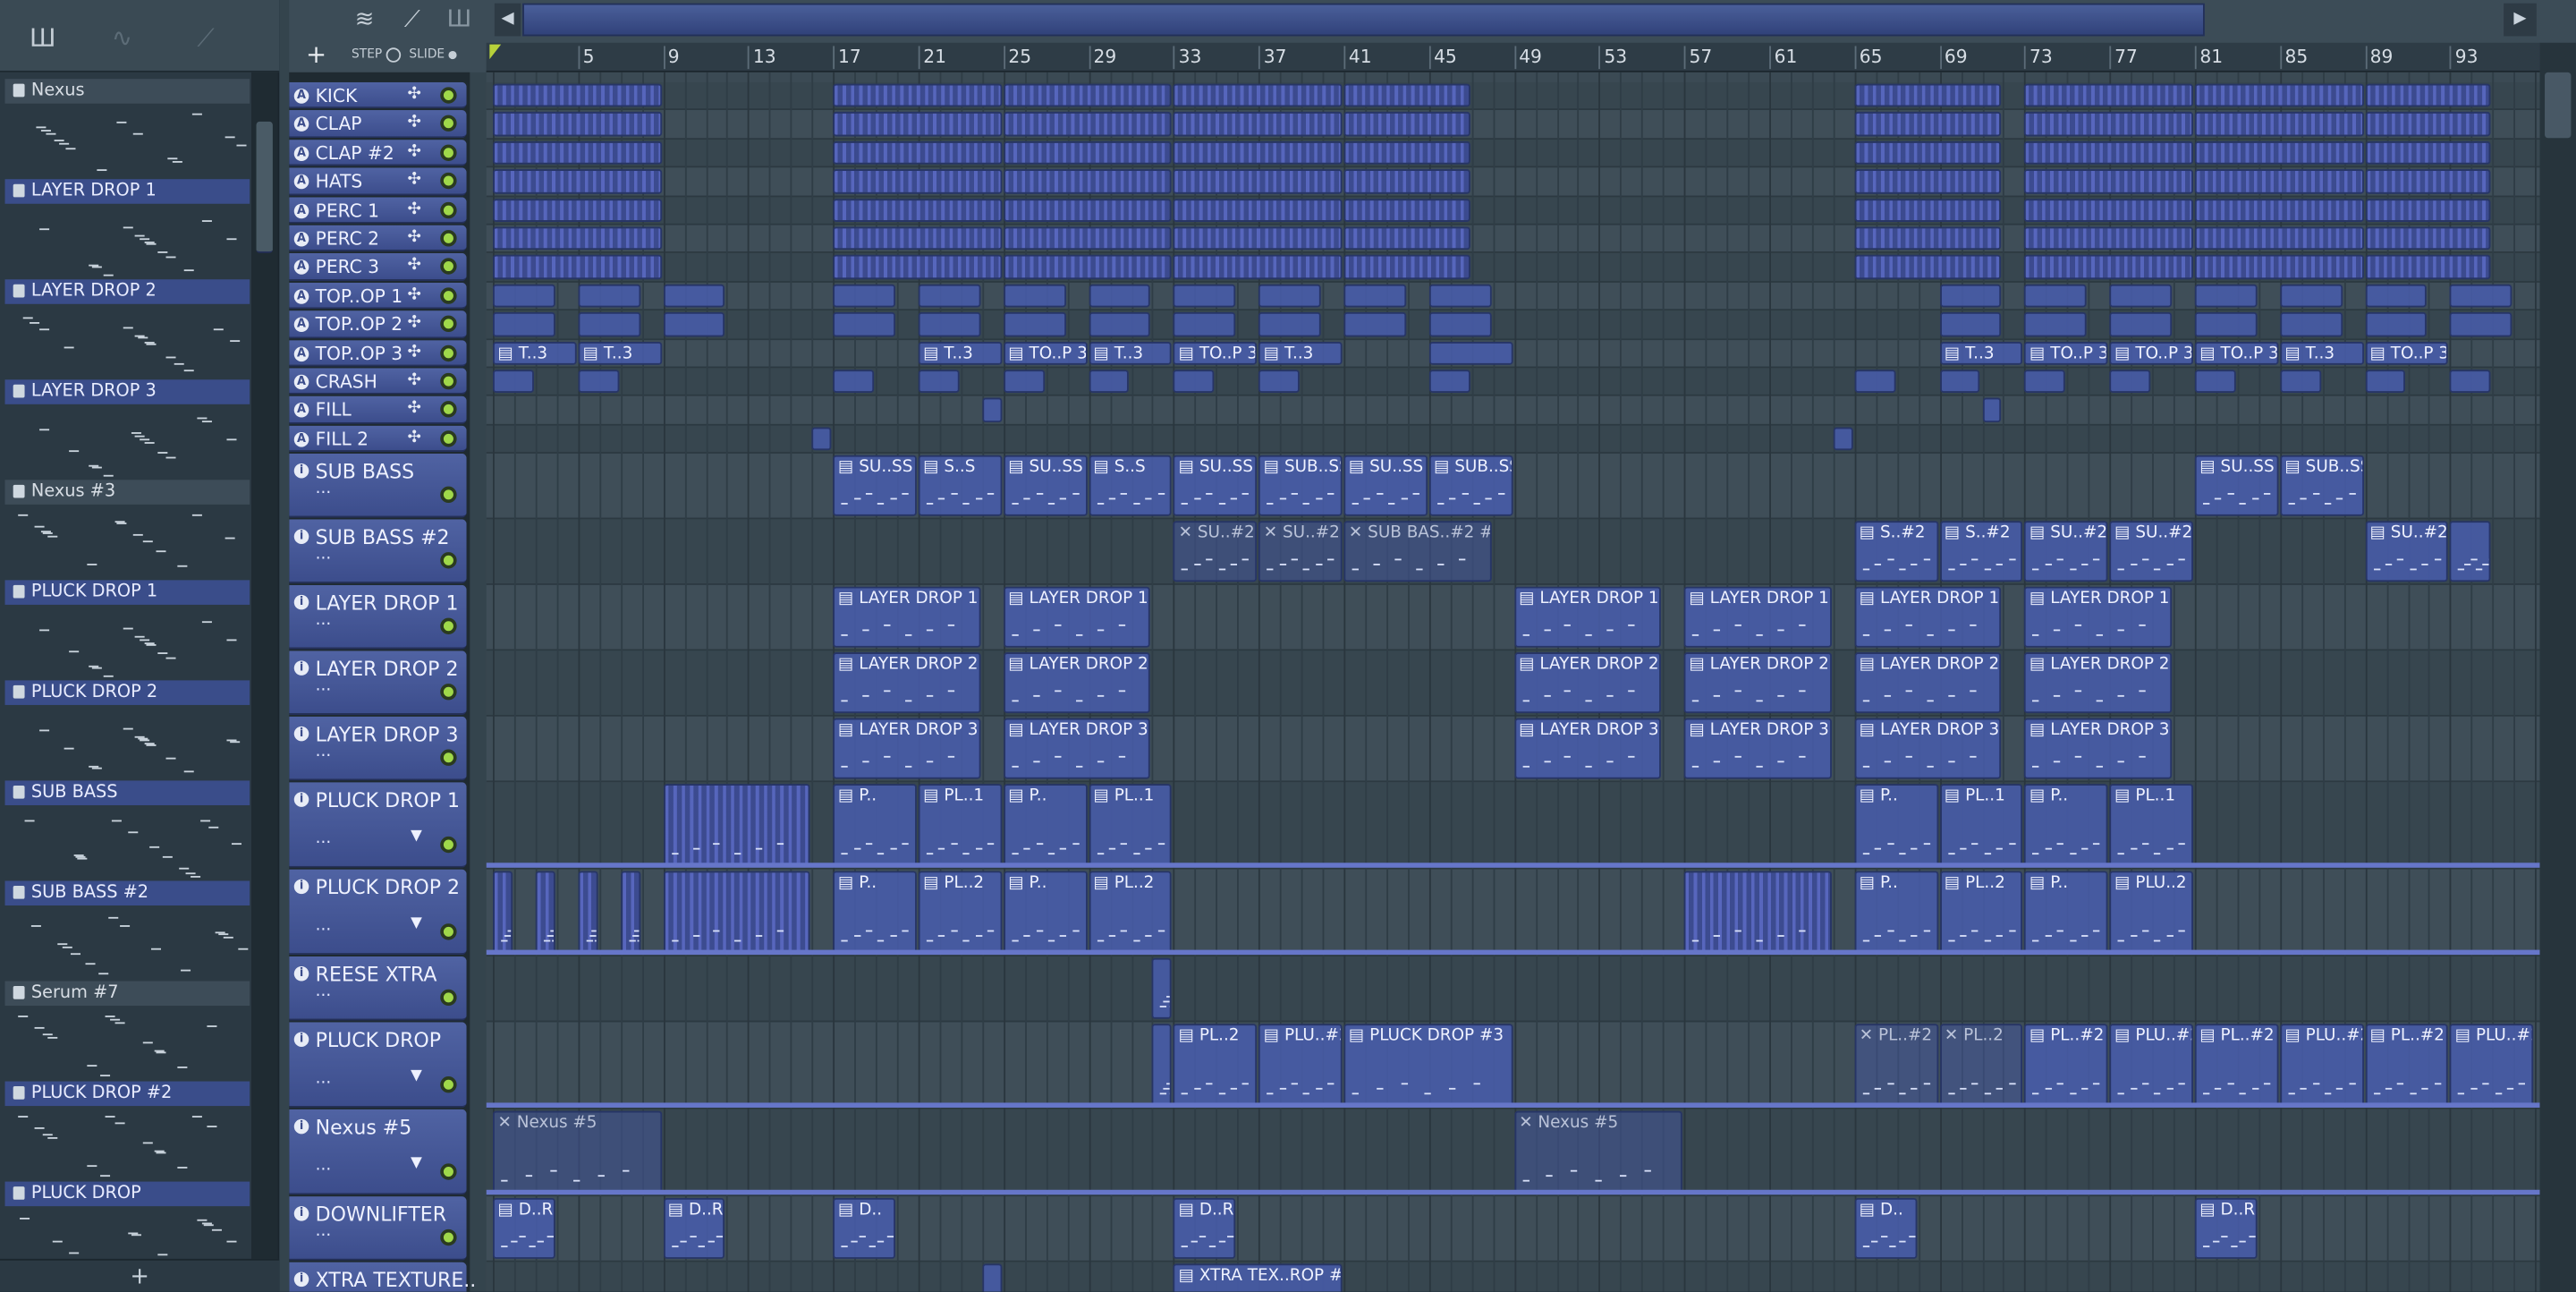 The image size is (2576, 1292). What do you see at coordinates (2407, 551) in the screenshot?
I see `pattern-clip: ▤ SU..#2` at bounding box center [2407, 551].